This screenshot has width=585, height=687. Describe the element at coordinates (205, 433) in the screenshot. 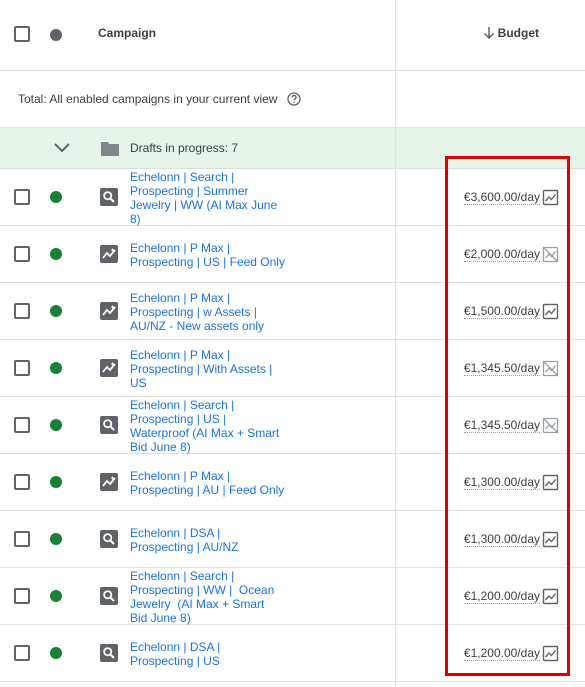

I see `campaign-name-line: Waterproof (AI Max + Smart` at that location.